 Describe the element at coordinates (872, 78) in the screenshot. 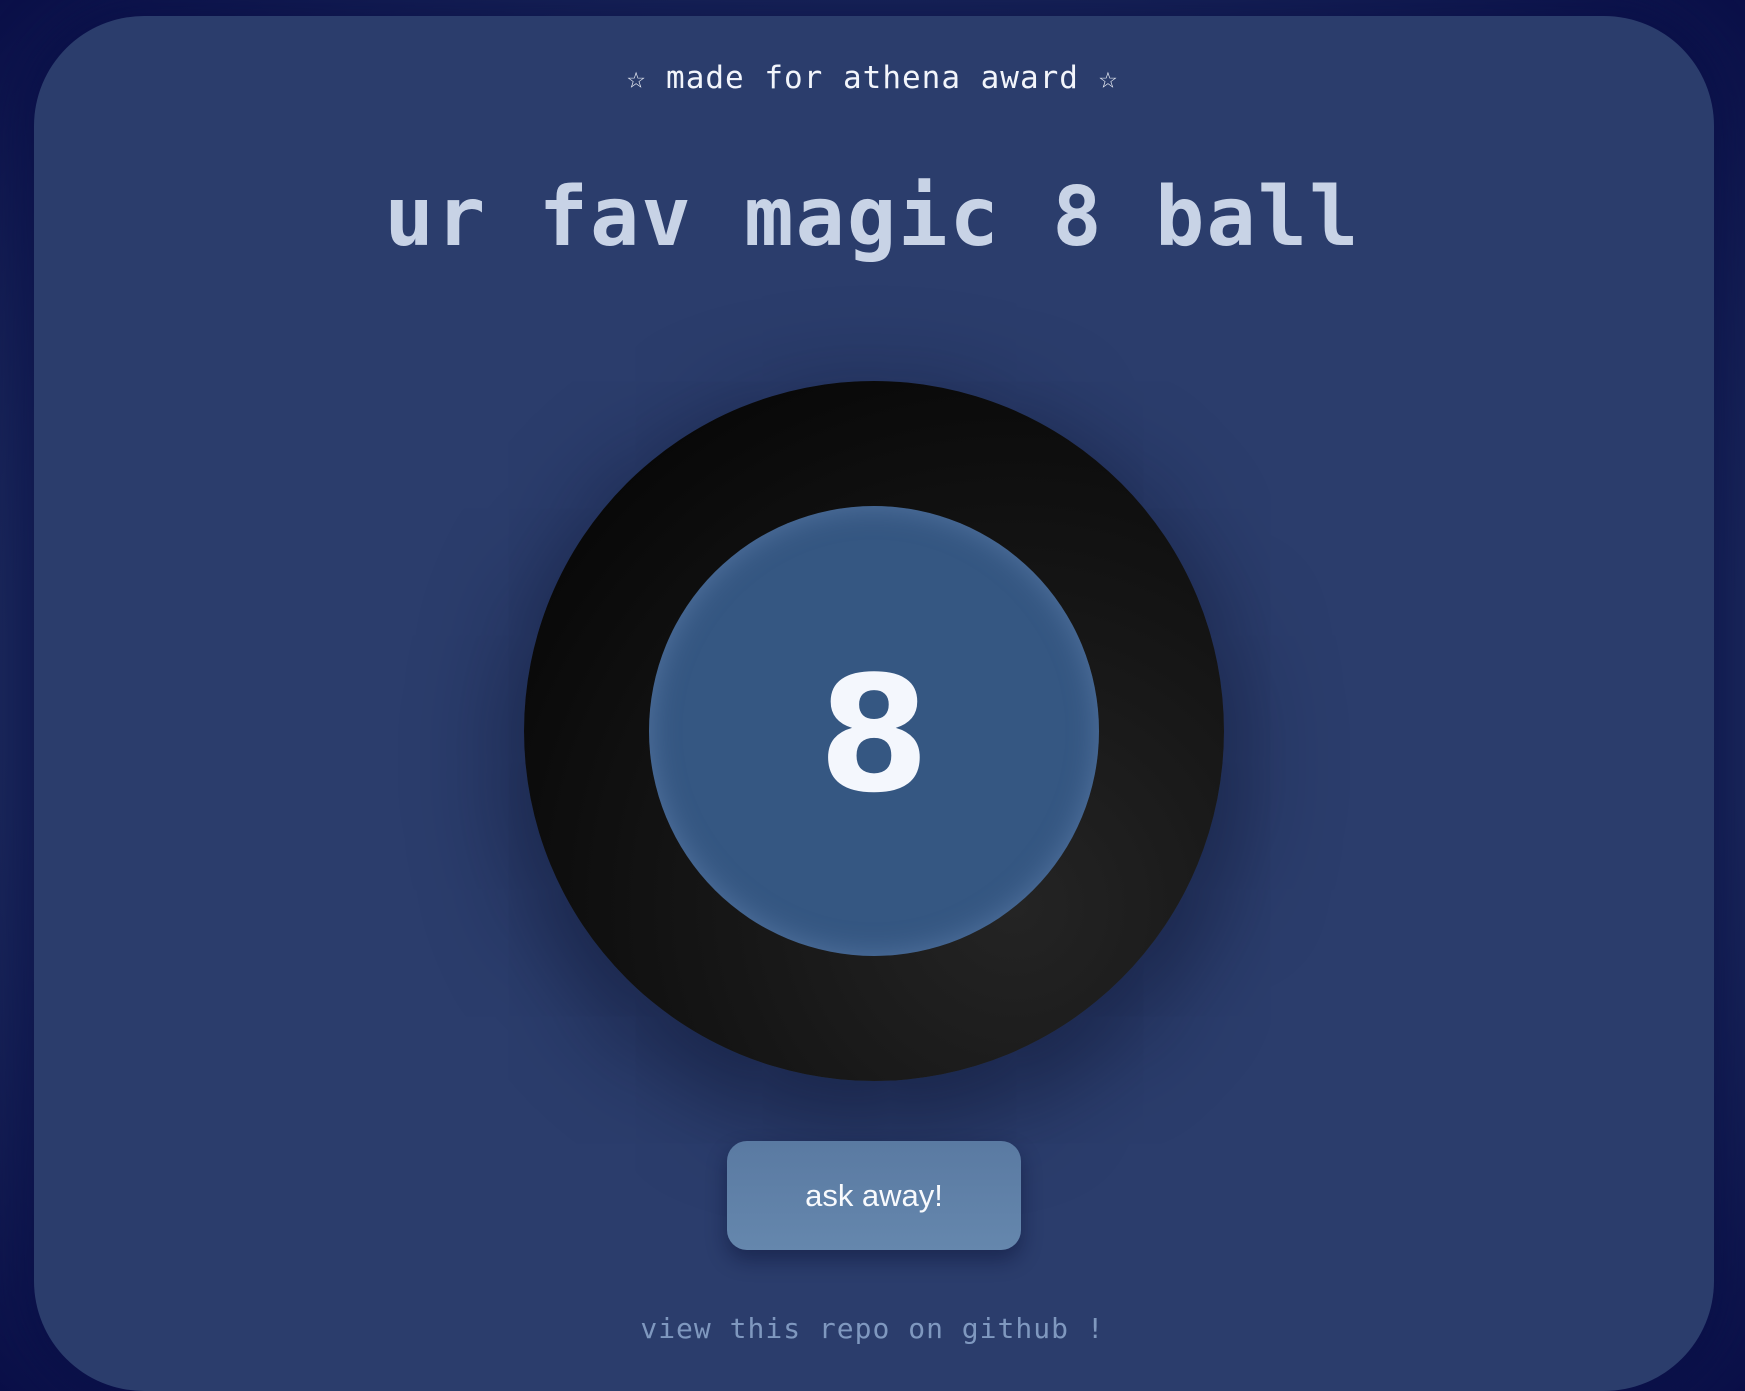

I see `award-subtitle: ☆ made for athena award ☆` at that location.